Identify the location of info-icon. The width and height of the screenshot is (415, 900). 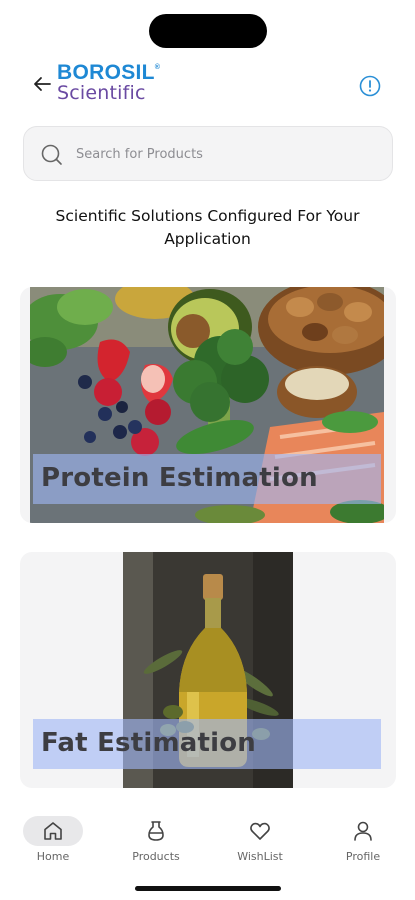
(370, 86).